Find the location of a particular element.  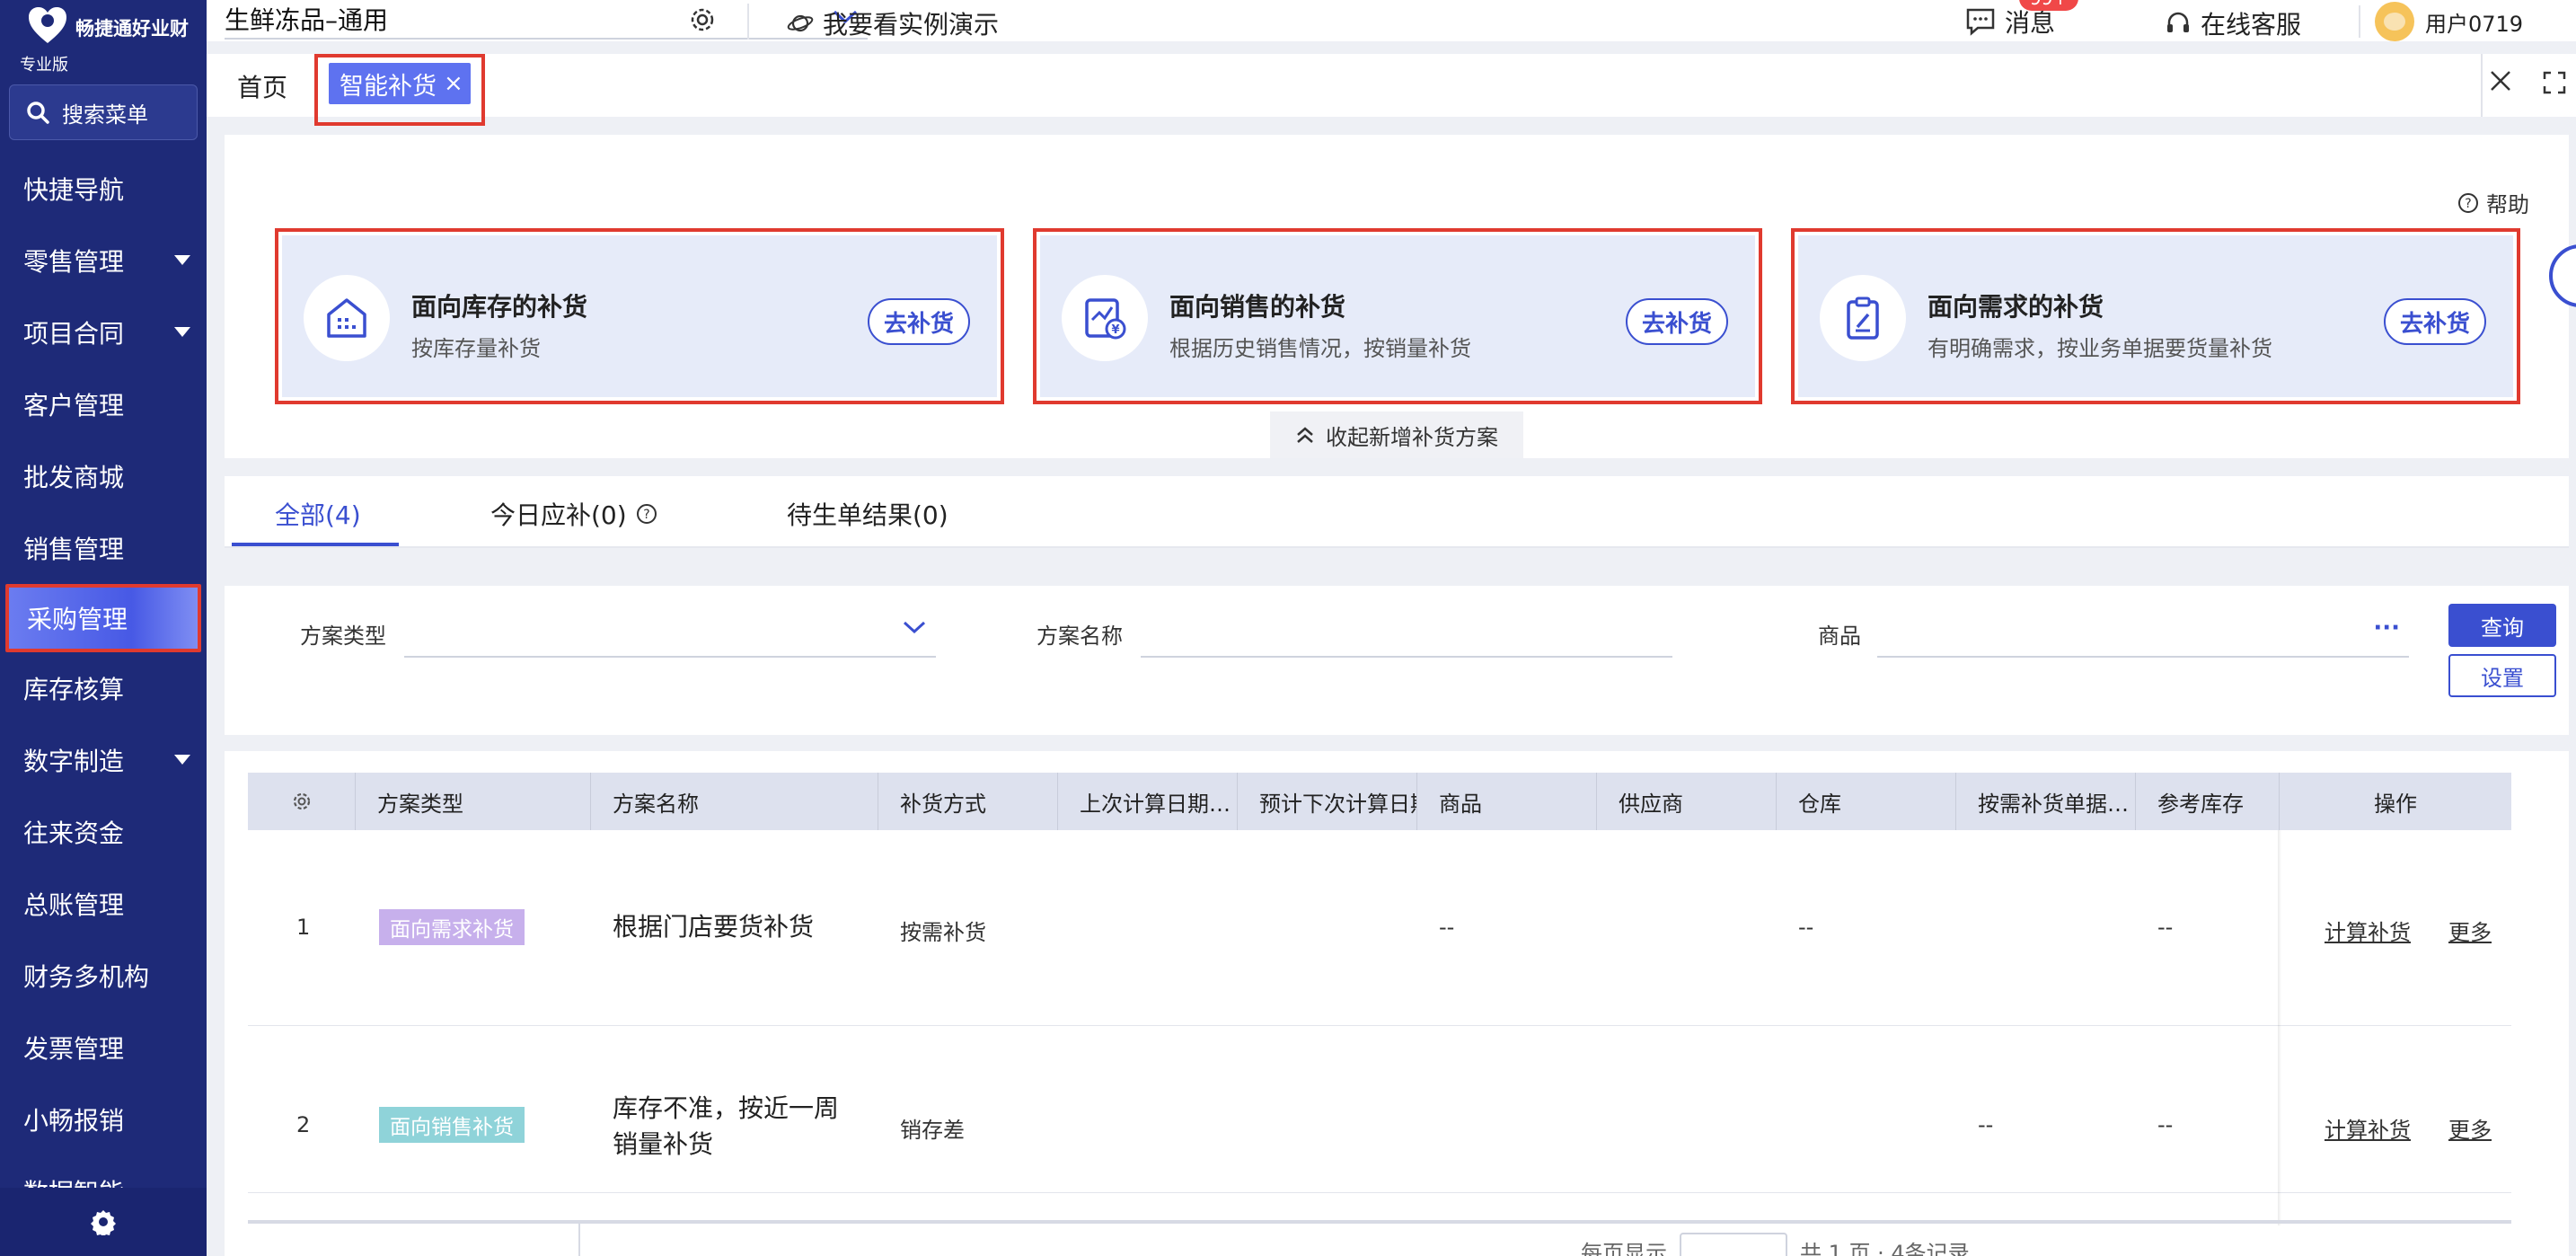

card-title: 面向销售的补货 is located at coordinates (1257, 307).